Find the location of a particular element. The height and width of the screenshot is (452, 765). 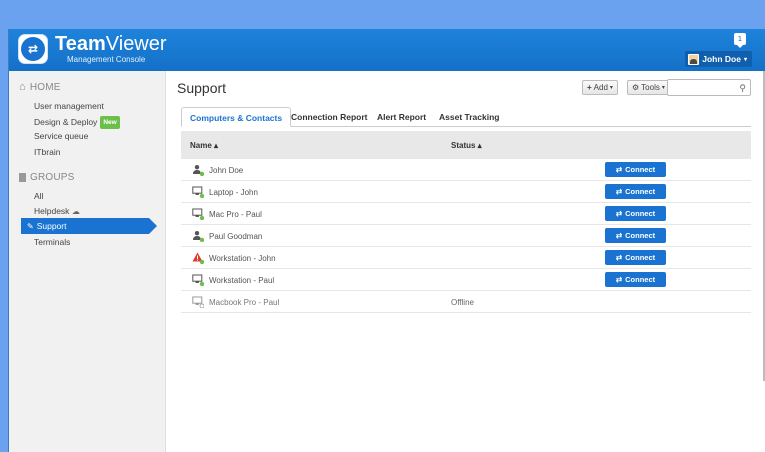

row-name: John Doe is located at coordinates (226, 170).